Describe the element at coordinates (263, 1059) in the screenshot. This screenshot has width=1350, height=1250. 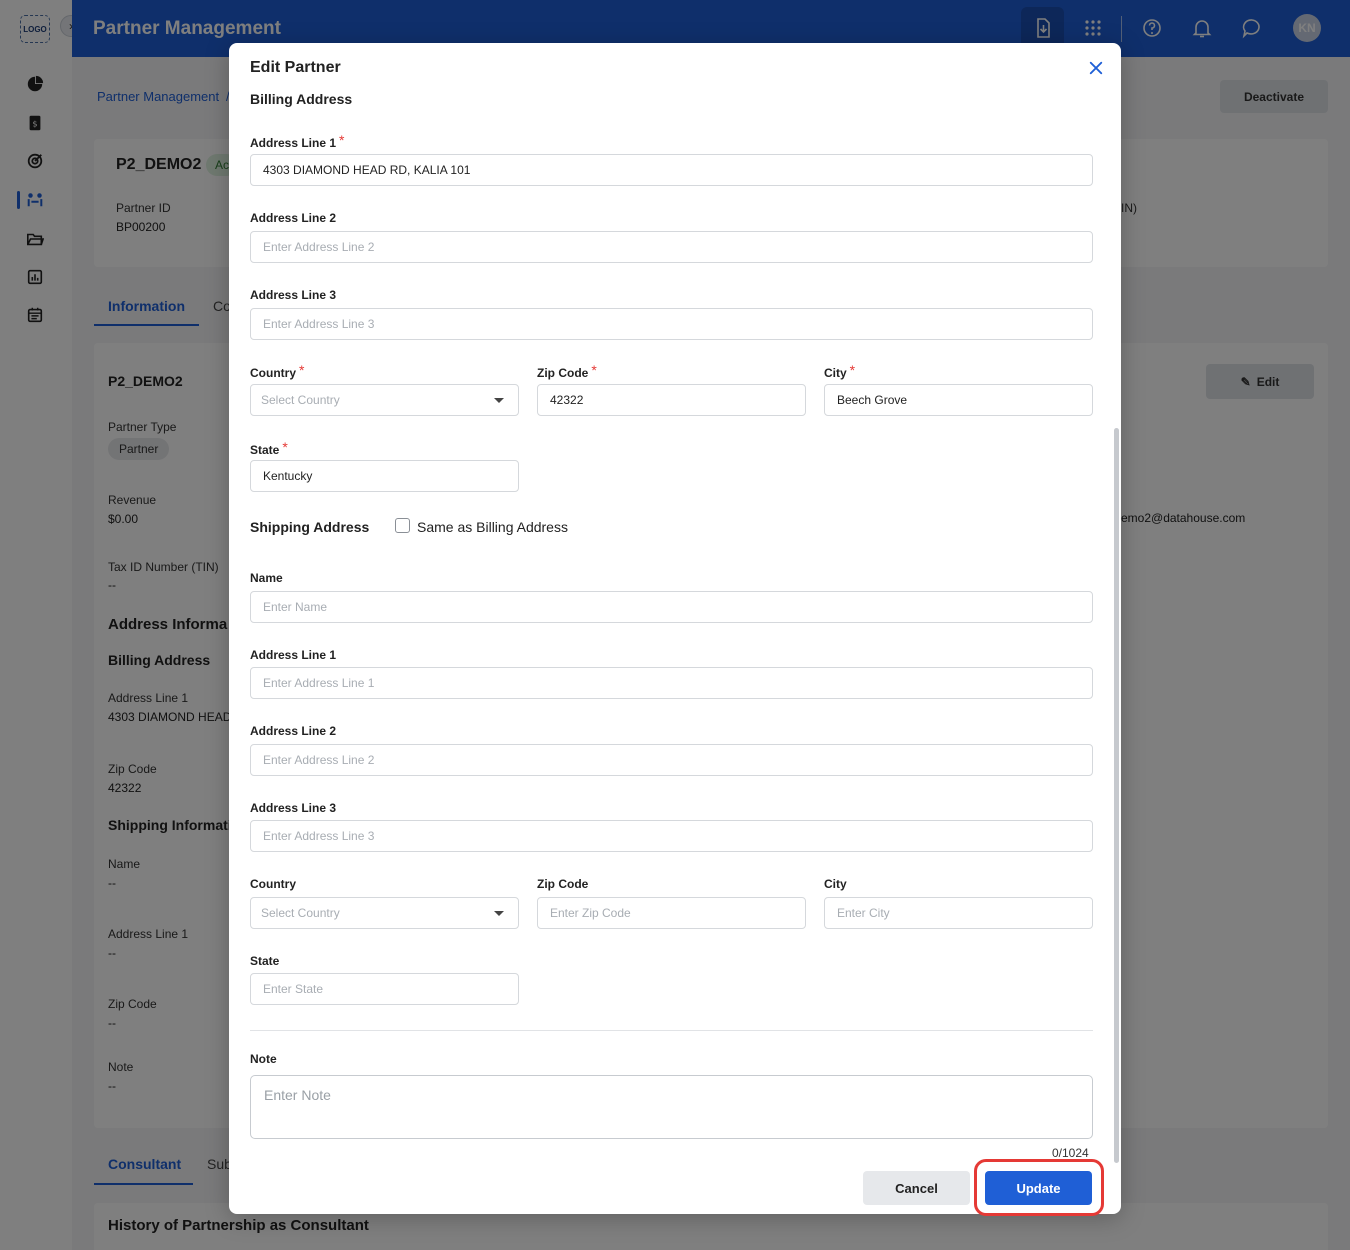
I see `note-label: Note` at that location.